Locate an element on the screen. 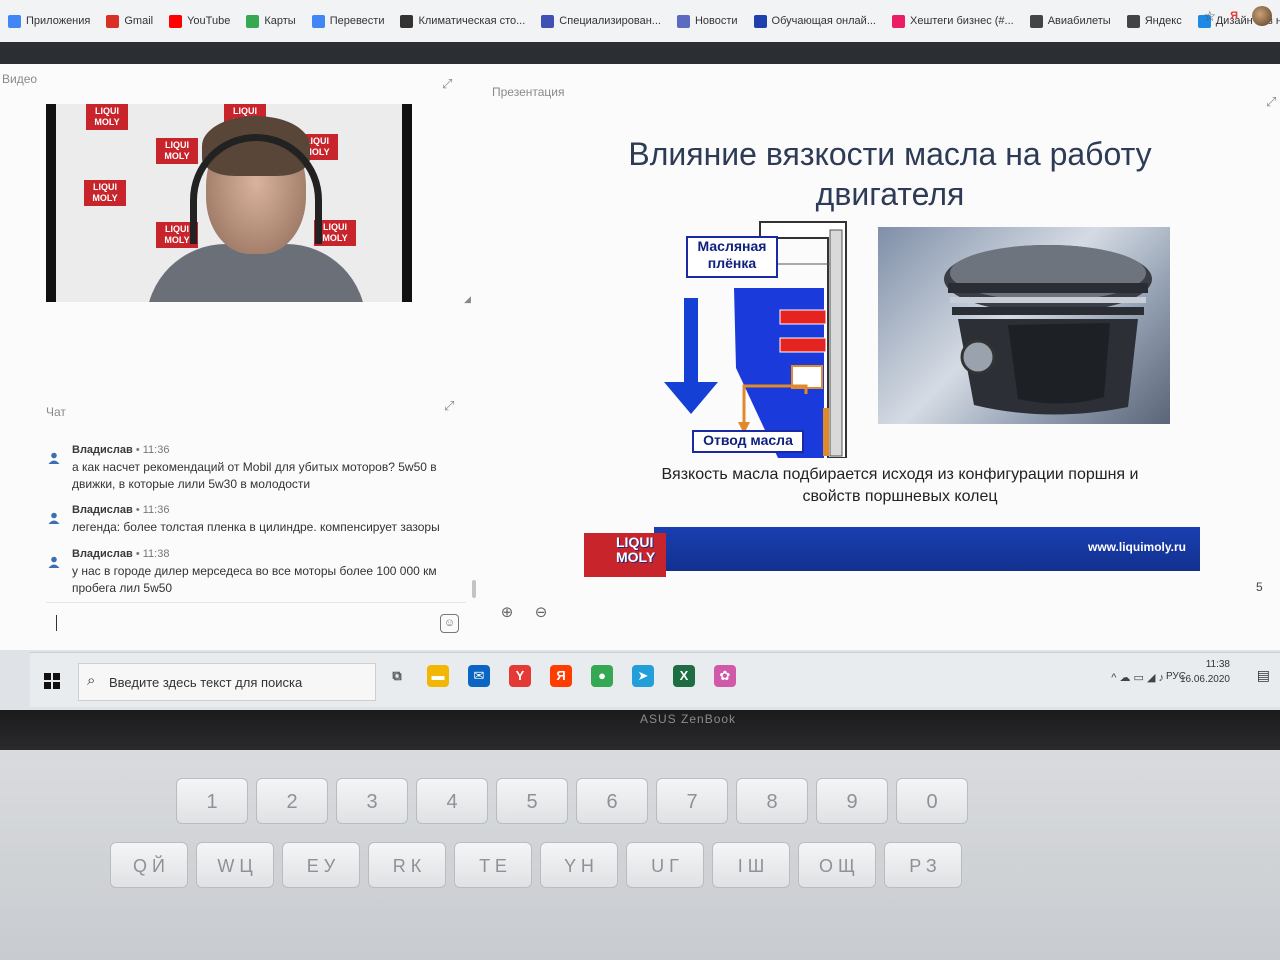 The width and height of the screenshot is (1280, 960). resize-handle-icon: ◢ is located at coordinates (467, 299).